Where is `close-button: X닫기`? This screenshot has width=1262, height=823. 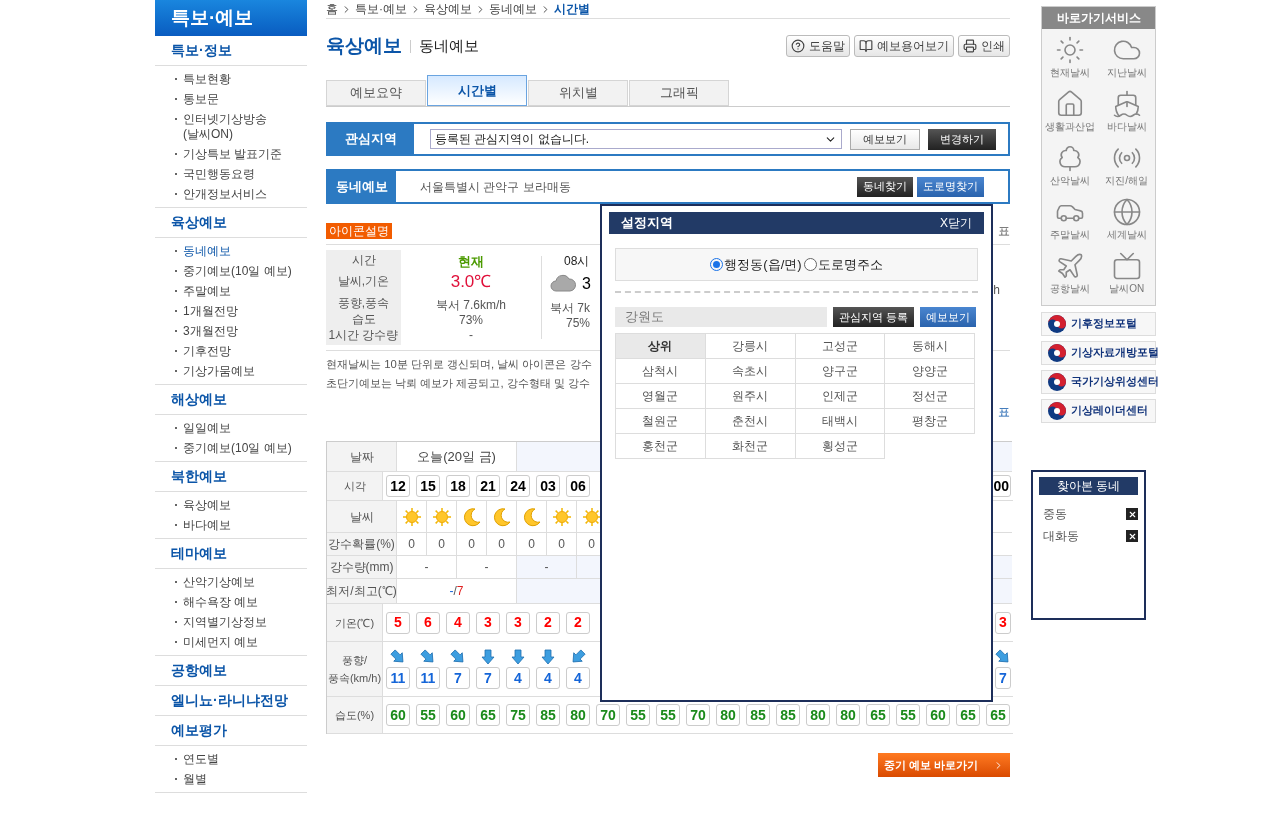 close-button: X닫기 is located at coordinates (956, 223).